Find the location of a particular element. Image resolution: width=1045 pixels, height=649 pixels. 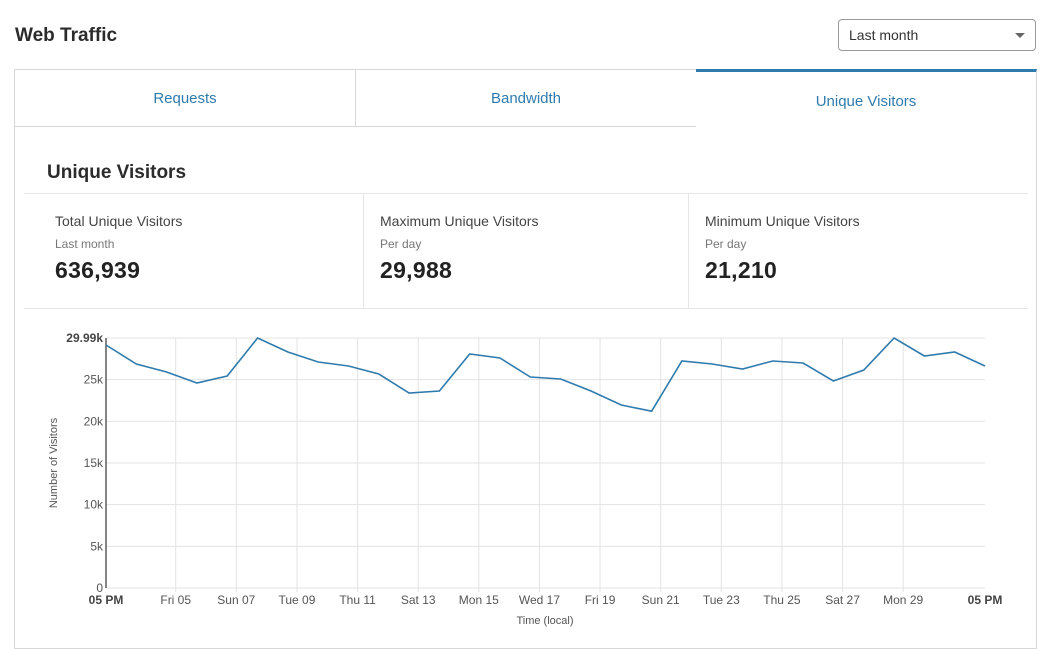

series-line-unique-visitors is located at coordinates (545, 374).